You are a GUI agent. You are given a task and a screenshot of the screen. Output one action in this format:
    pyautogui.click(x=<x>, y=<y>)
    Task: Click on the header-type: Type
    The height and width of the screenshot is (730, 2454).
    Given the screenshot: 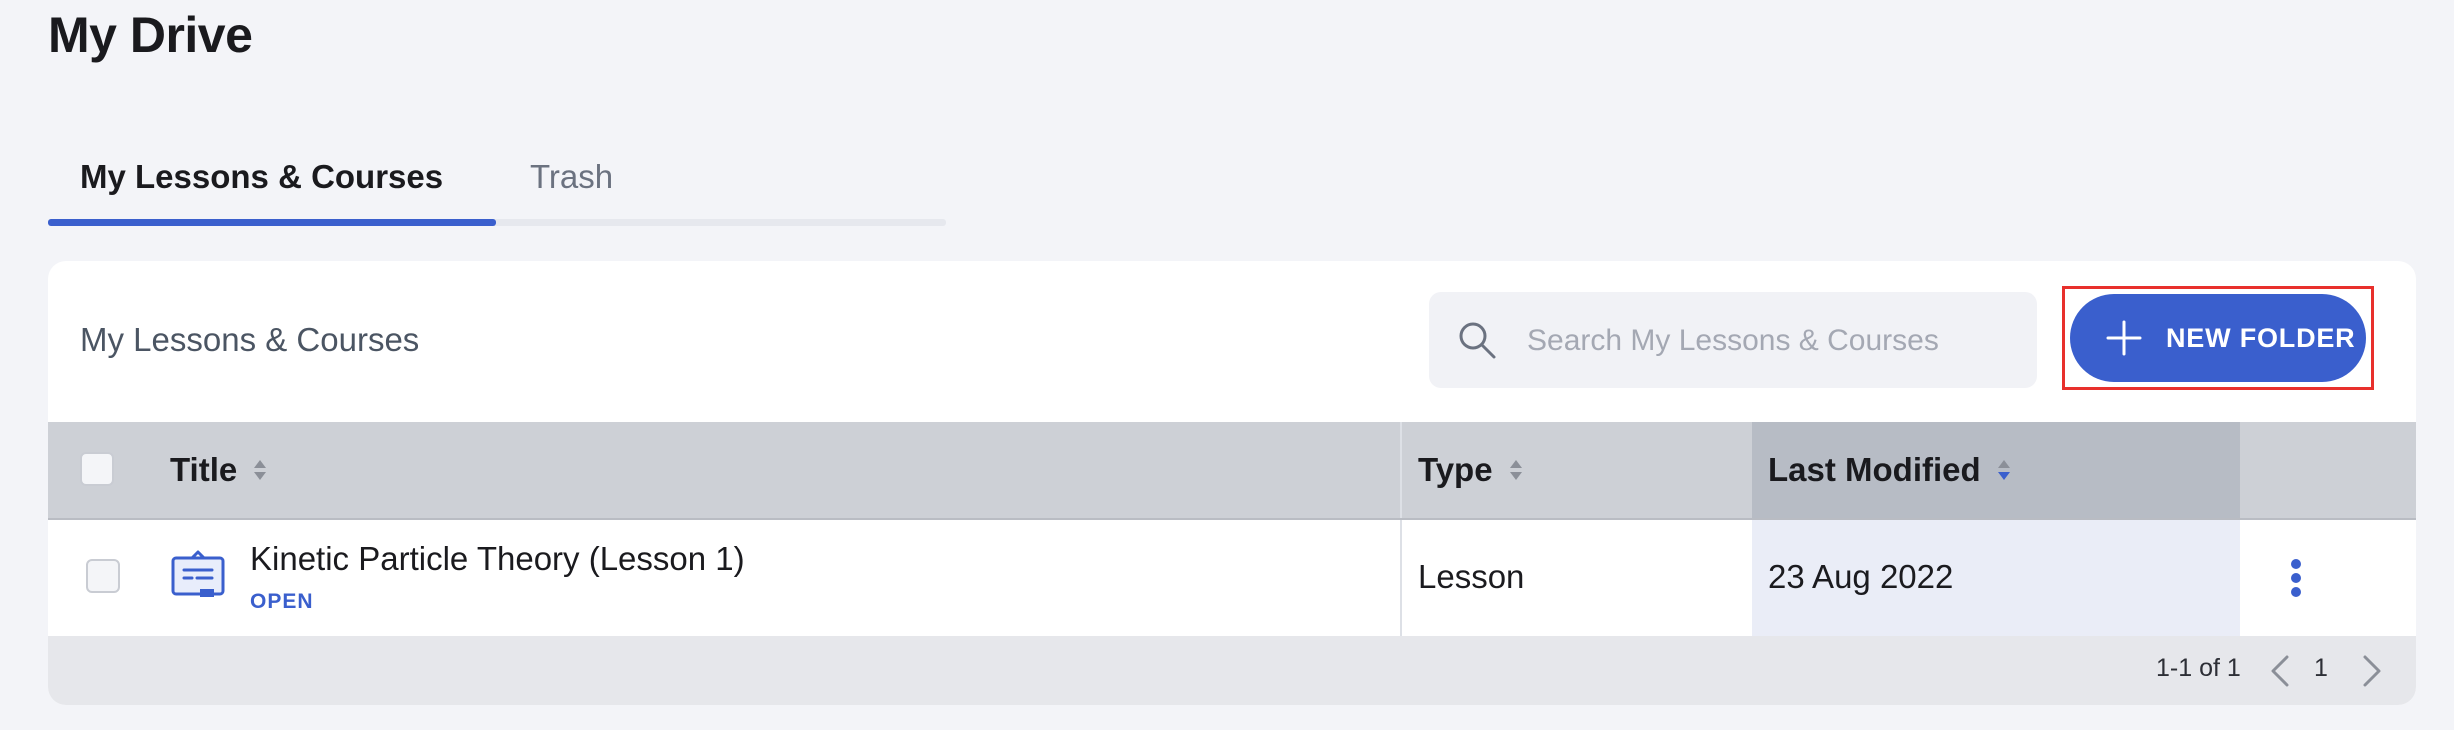 What is the action you would take?
    pyautogui.click(x=1470, y=470)
    